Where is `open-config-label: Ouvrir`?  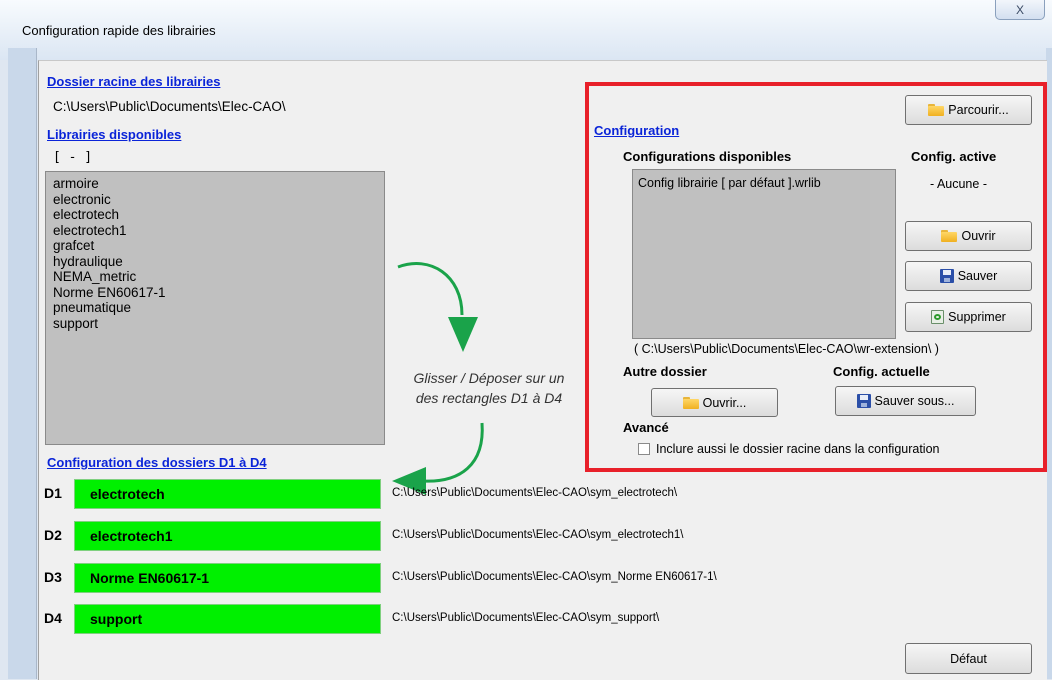
open-config-label: Ouvrir is located at coordinates (978, 236).